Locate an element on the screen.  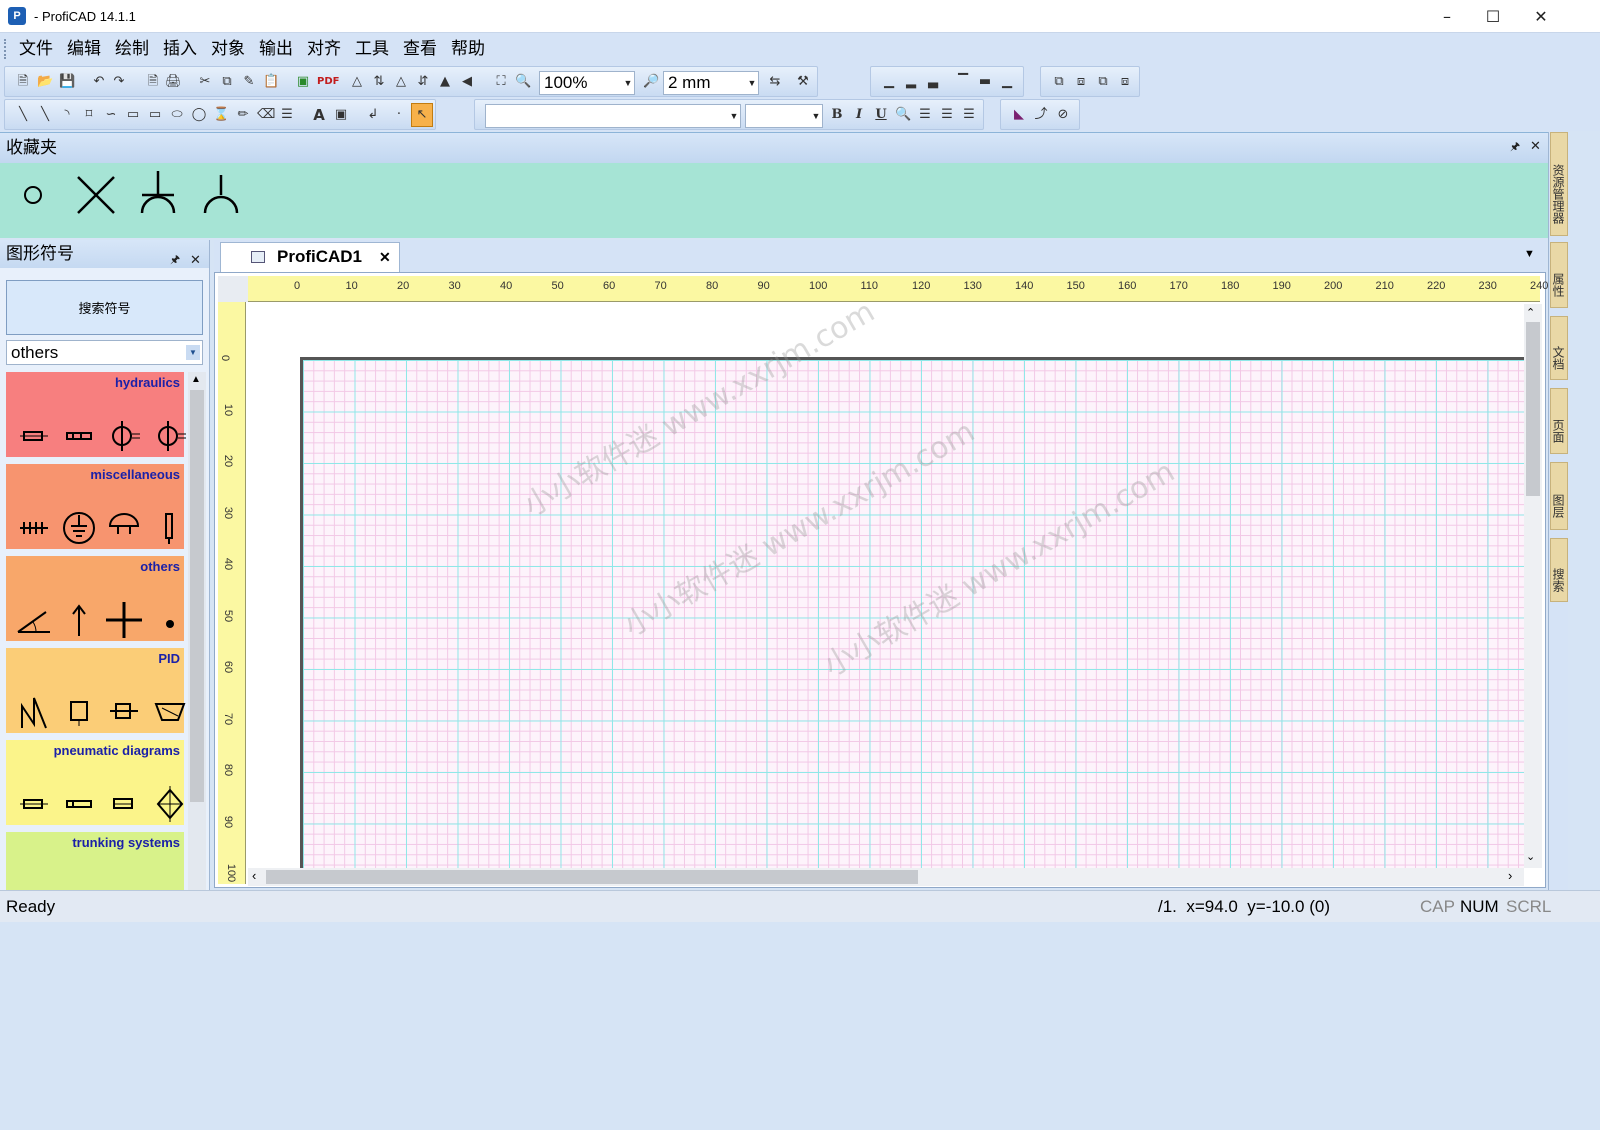
align-bottom-left-icon: ▁ is located at coordinates (889, 82).